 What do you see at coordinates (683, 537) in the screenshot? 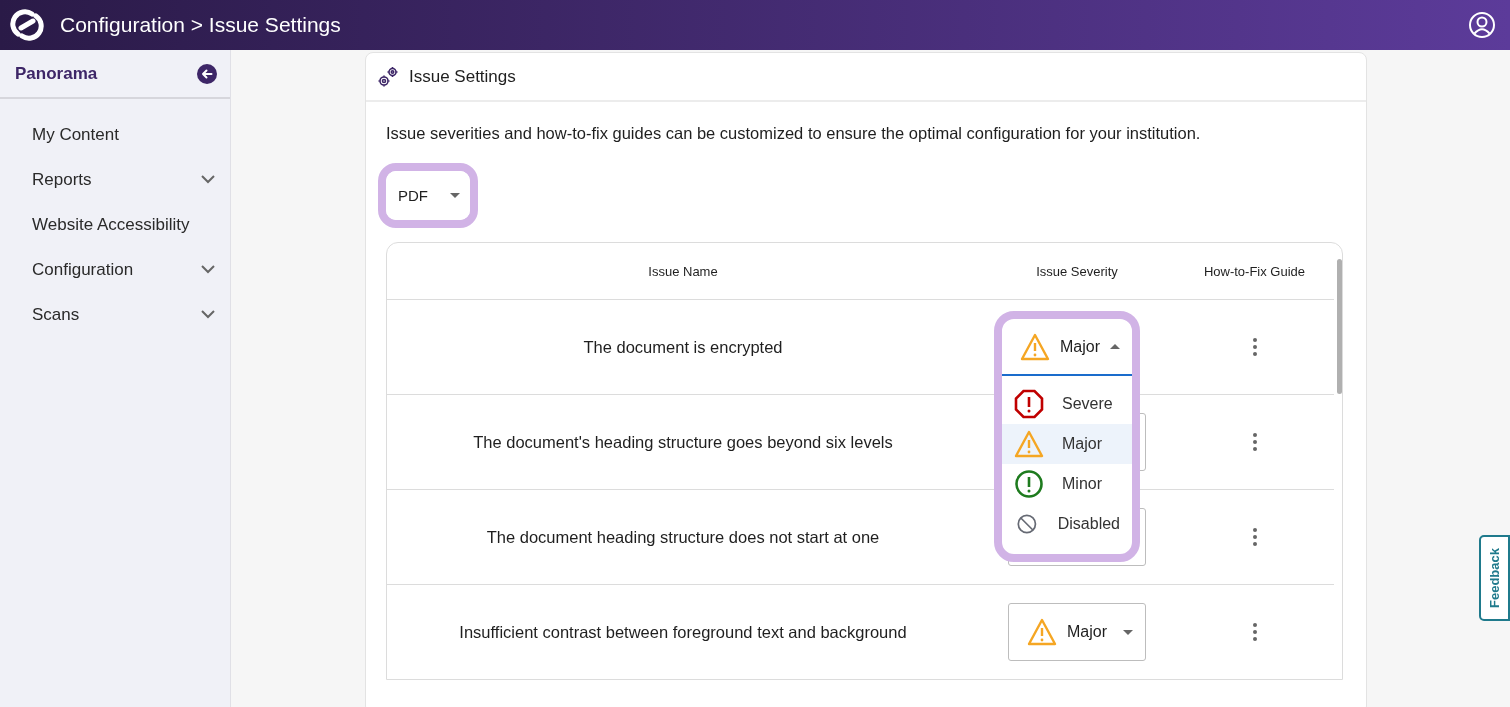
I see `issue-name-cell-text: The document heading structure does not start at one` at bounding box center [683, 537].